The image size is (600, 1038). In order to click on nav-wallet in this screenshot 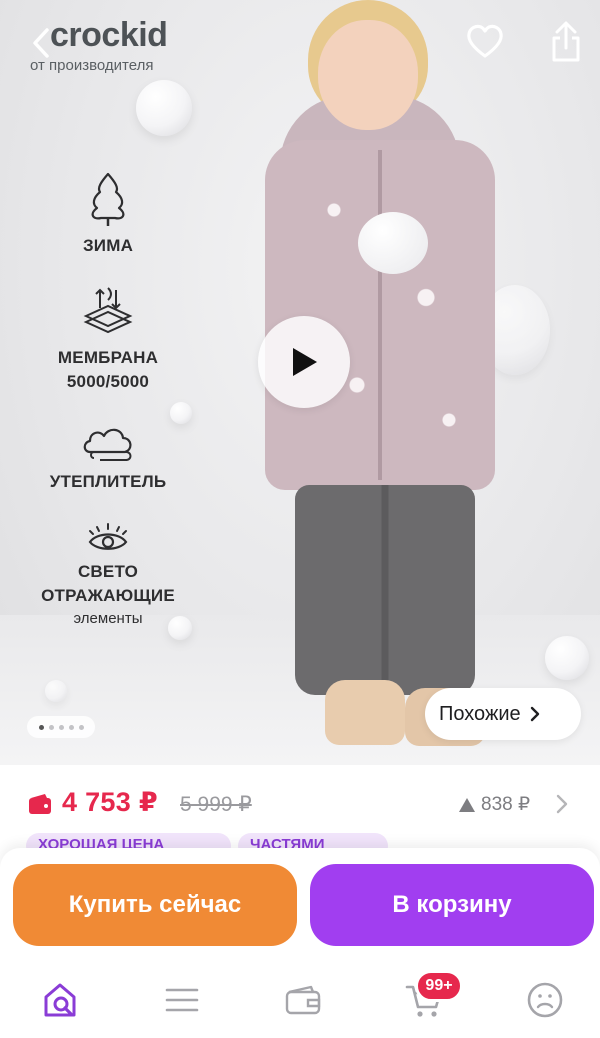, I will do `click(303, 1000)`.